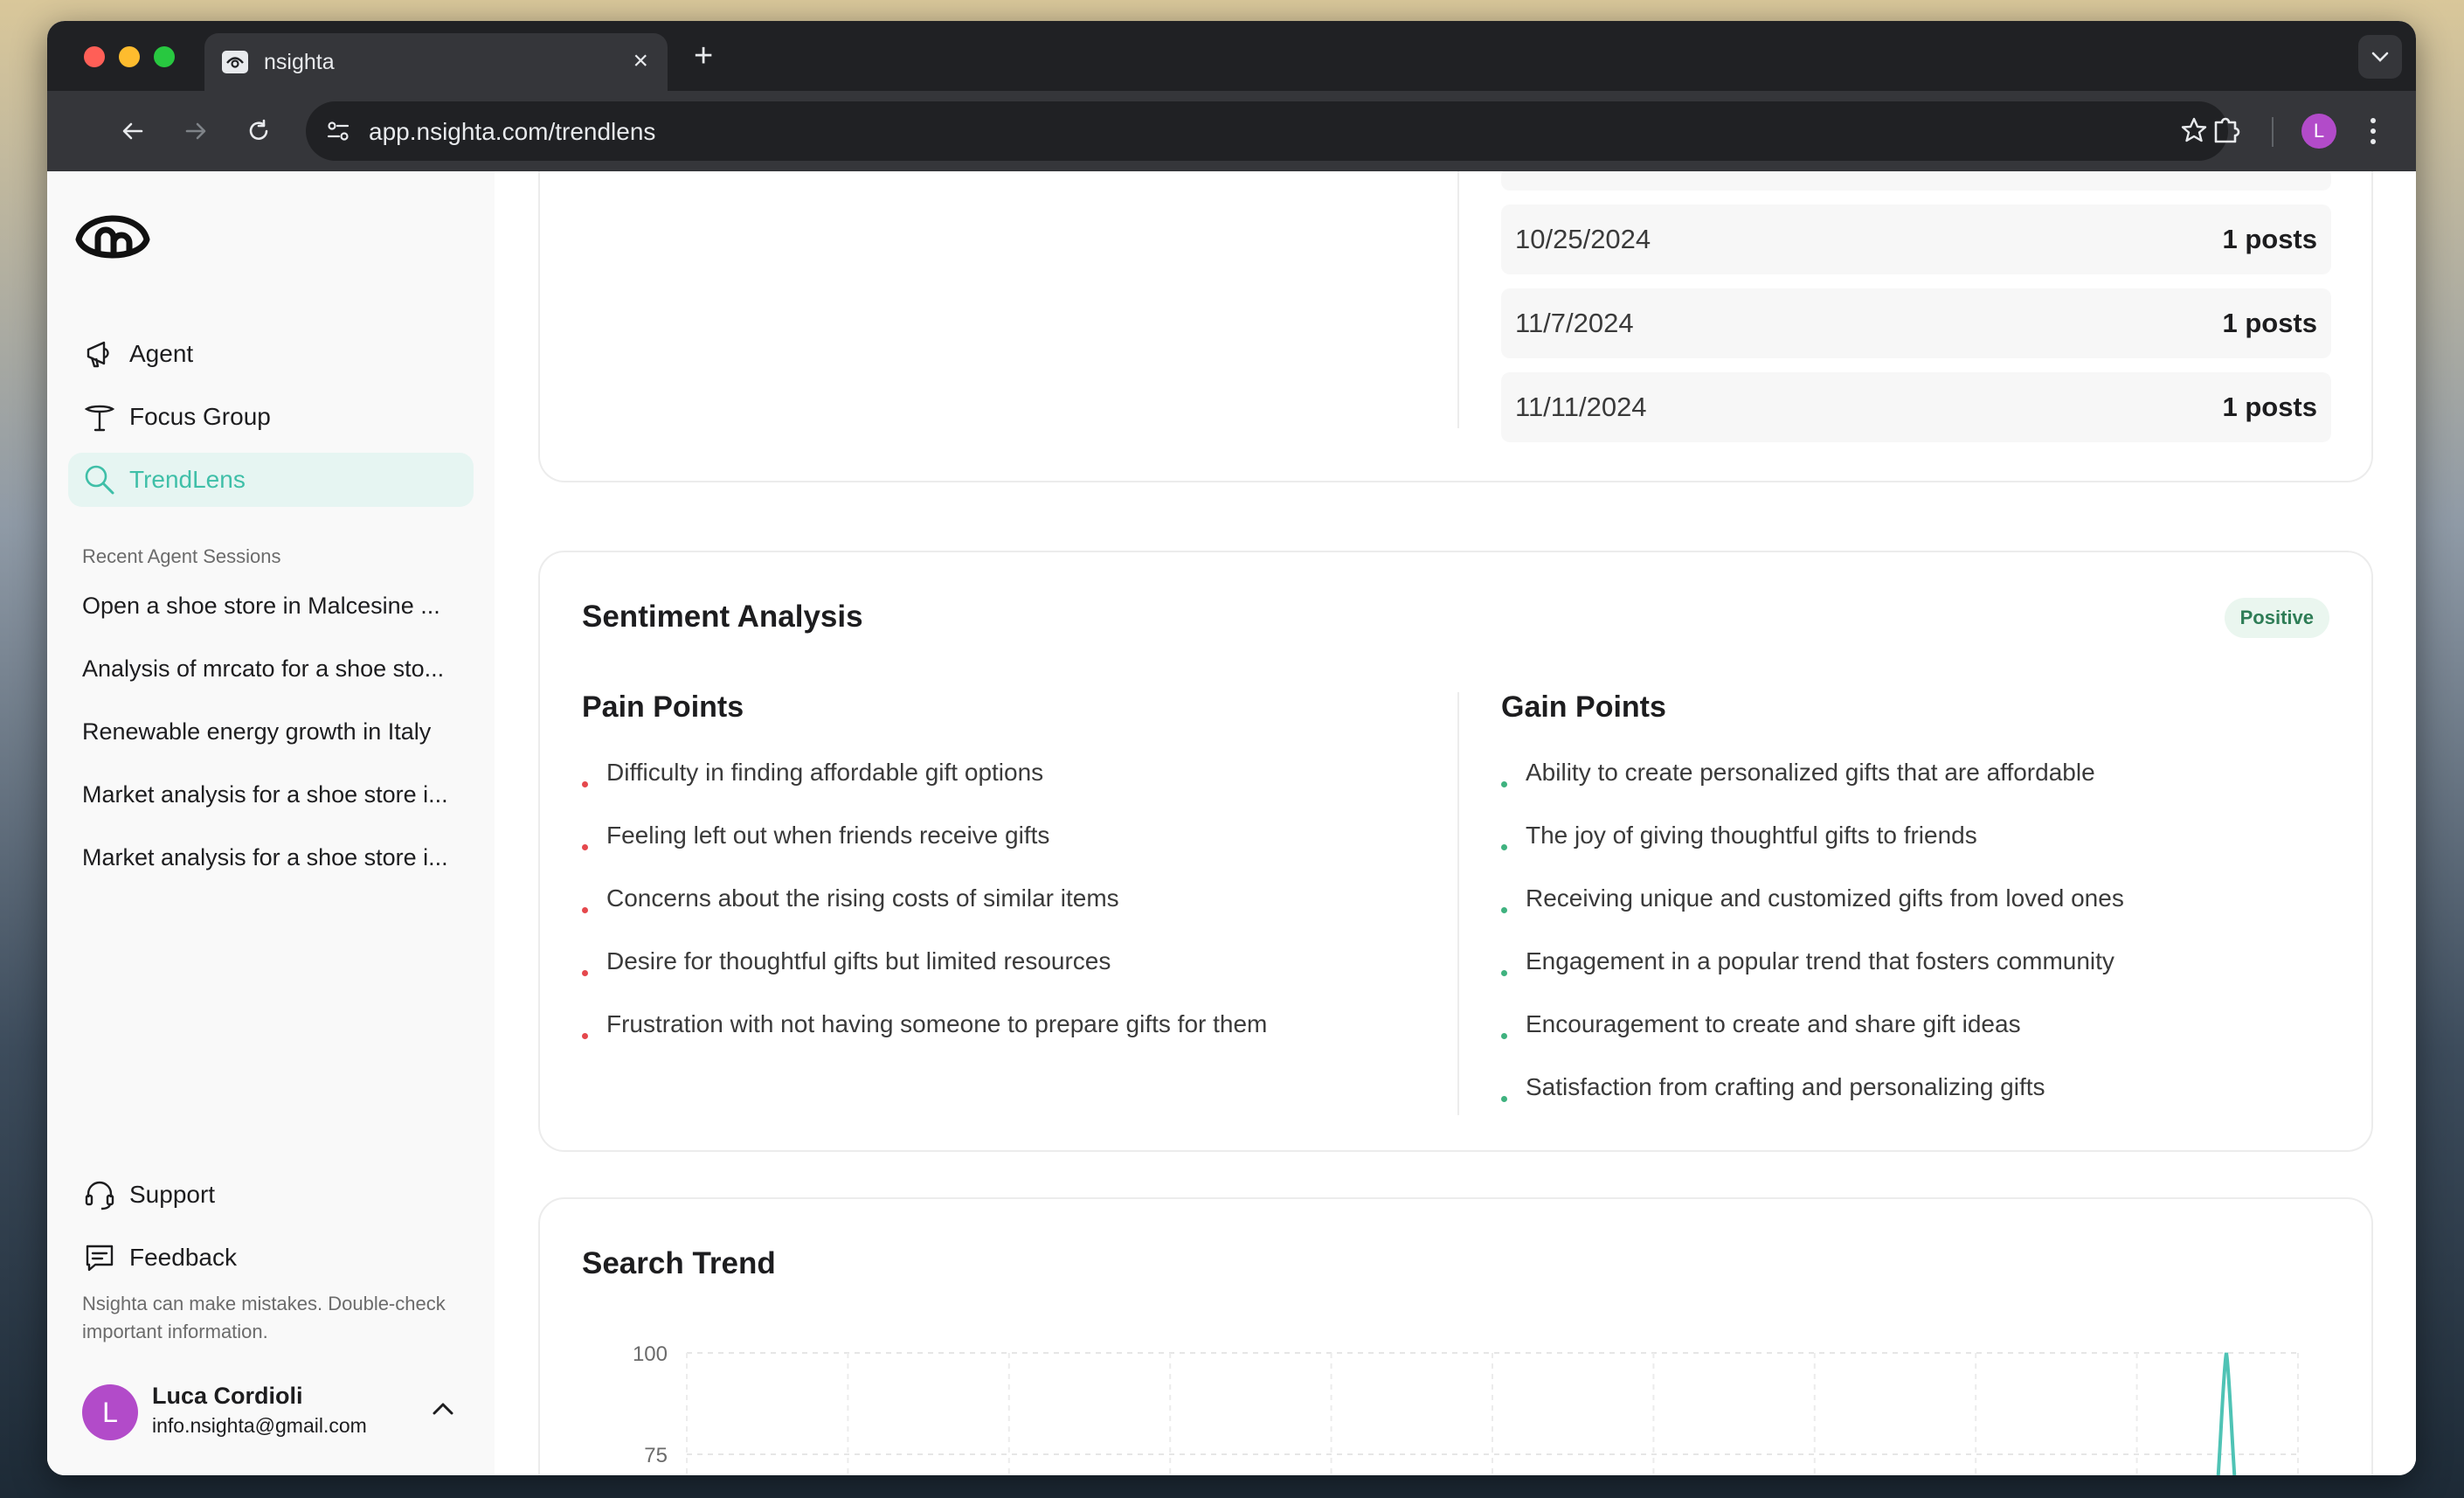  I want to click on trend-line, so click(2226, 1413).